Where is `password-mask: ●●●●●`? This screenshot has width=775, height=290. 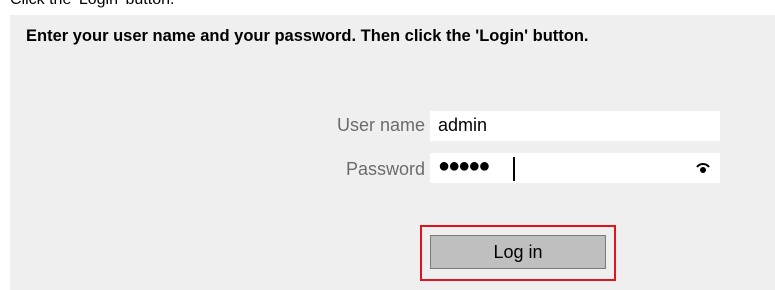 password-mask: ●●●●● is located at coordinates (464, 166).